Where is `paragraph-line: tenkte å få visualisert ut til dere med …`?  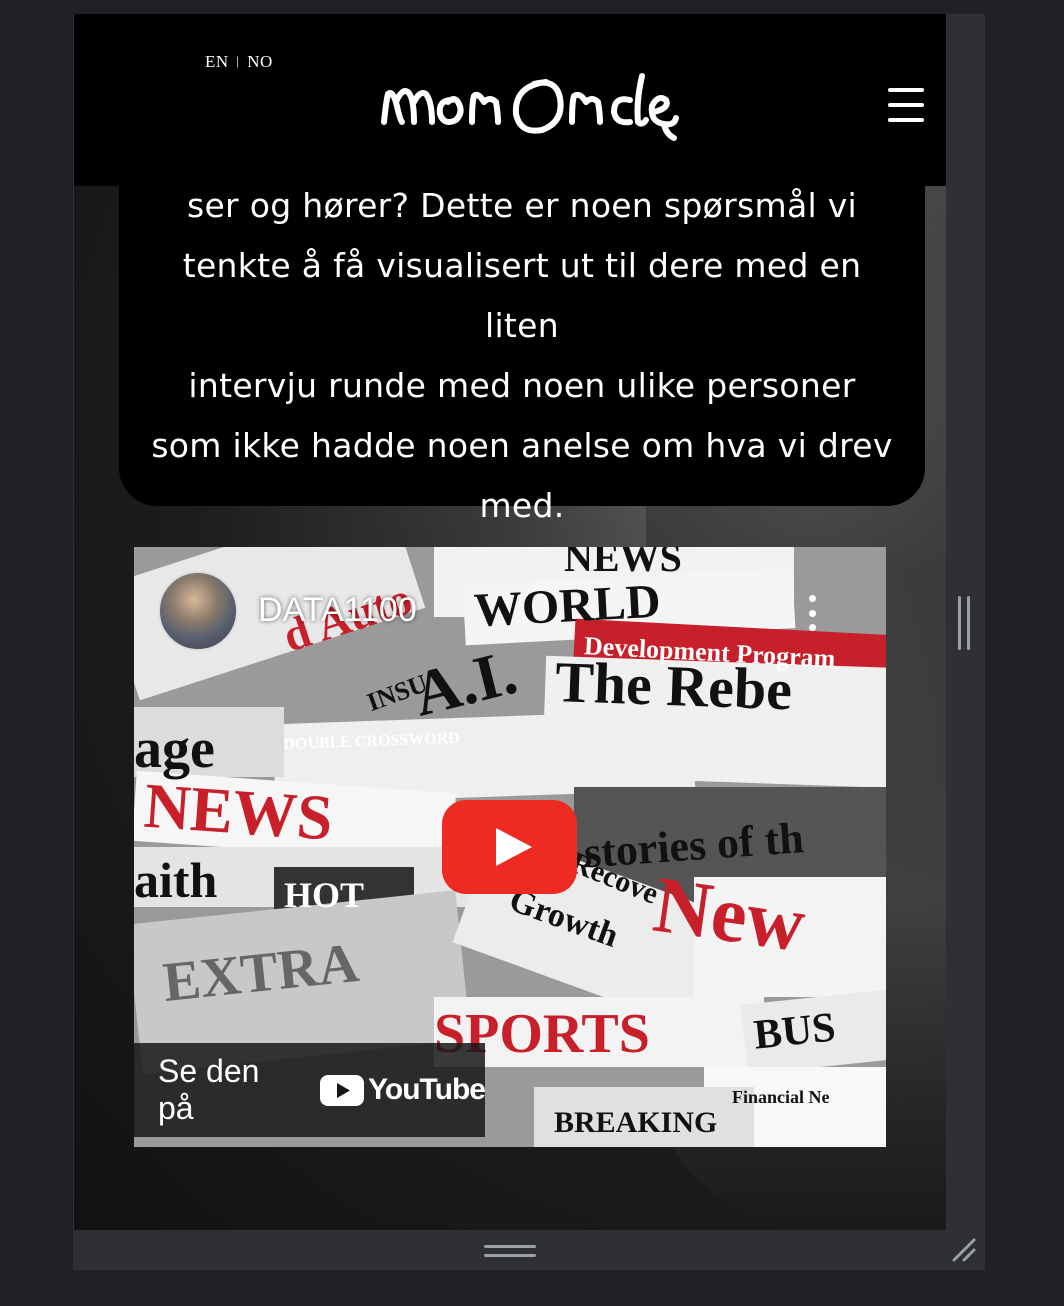 paragraph-line: tenkte å få visualisert ut til dere med … is located at coordinates (522, 295).